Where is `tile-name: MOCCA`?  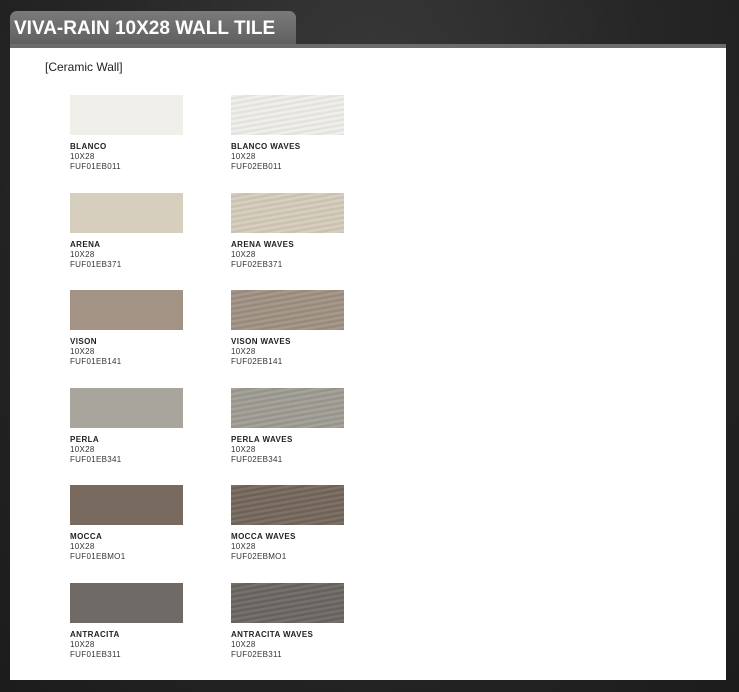 tile-name: MOCCA is located at coordinates (86, 537).